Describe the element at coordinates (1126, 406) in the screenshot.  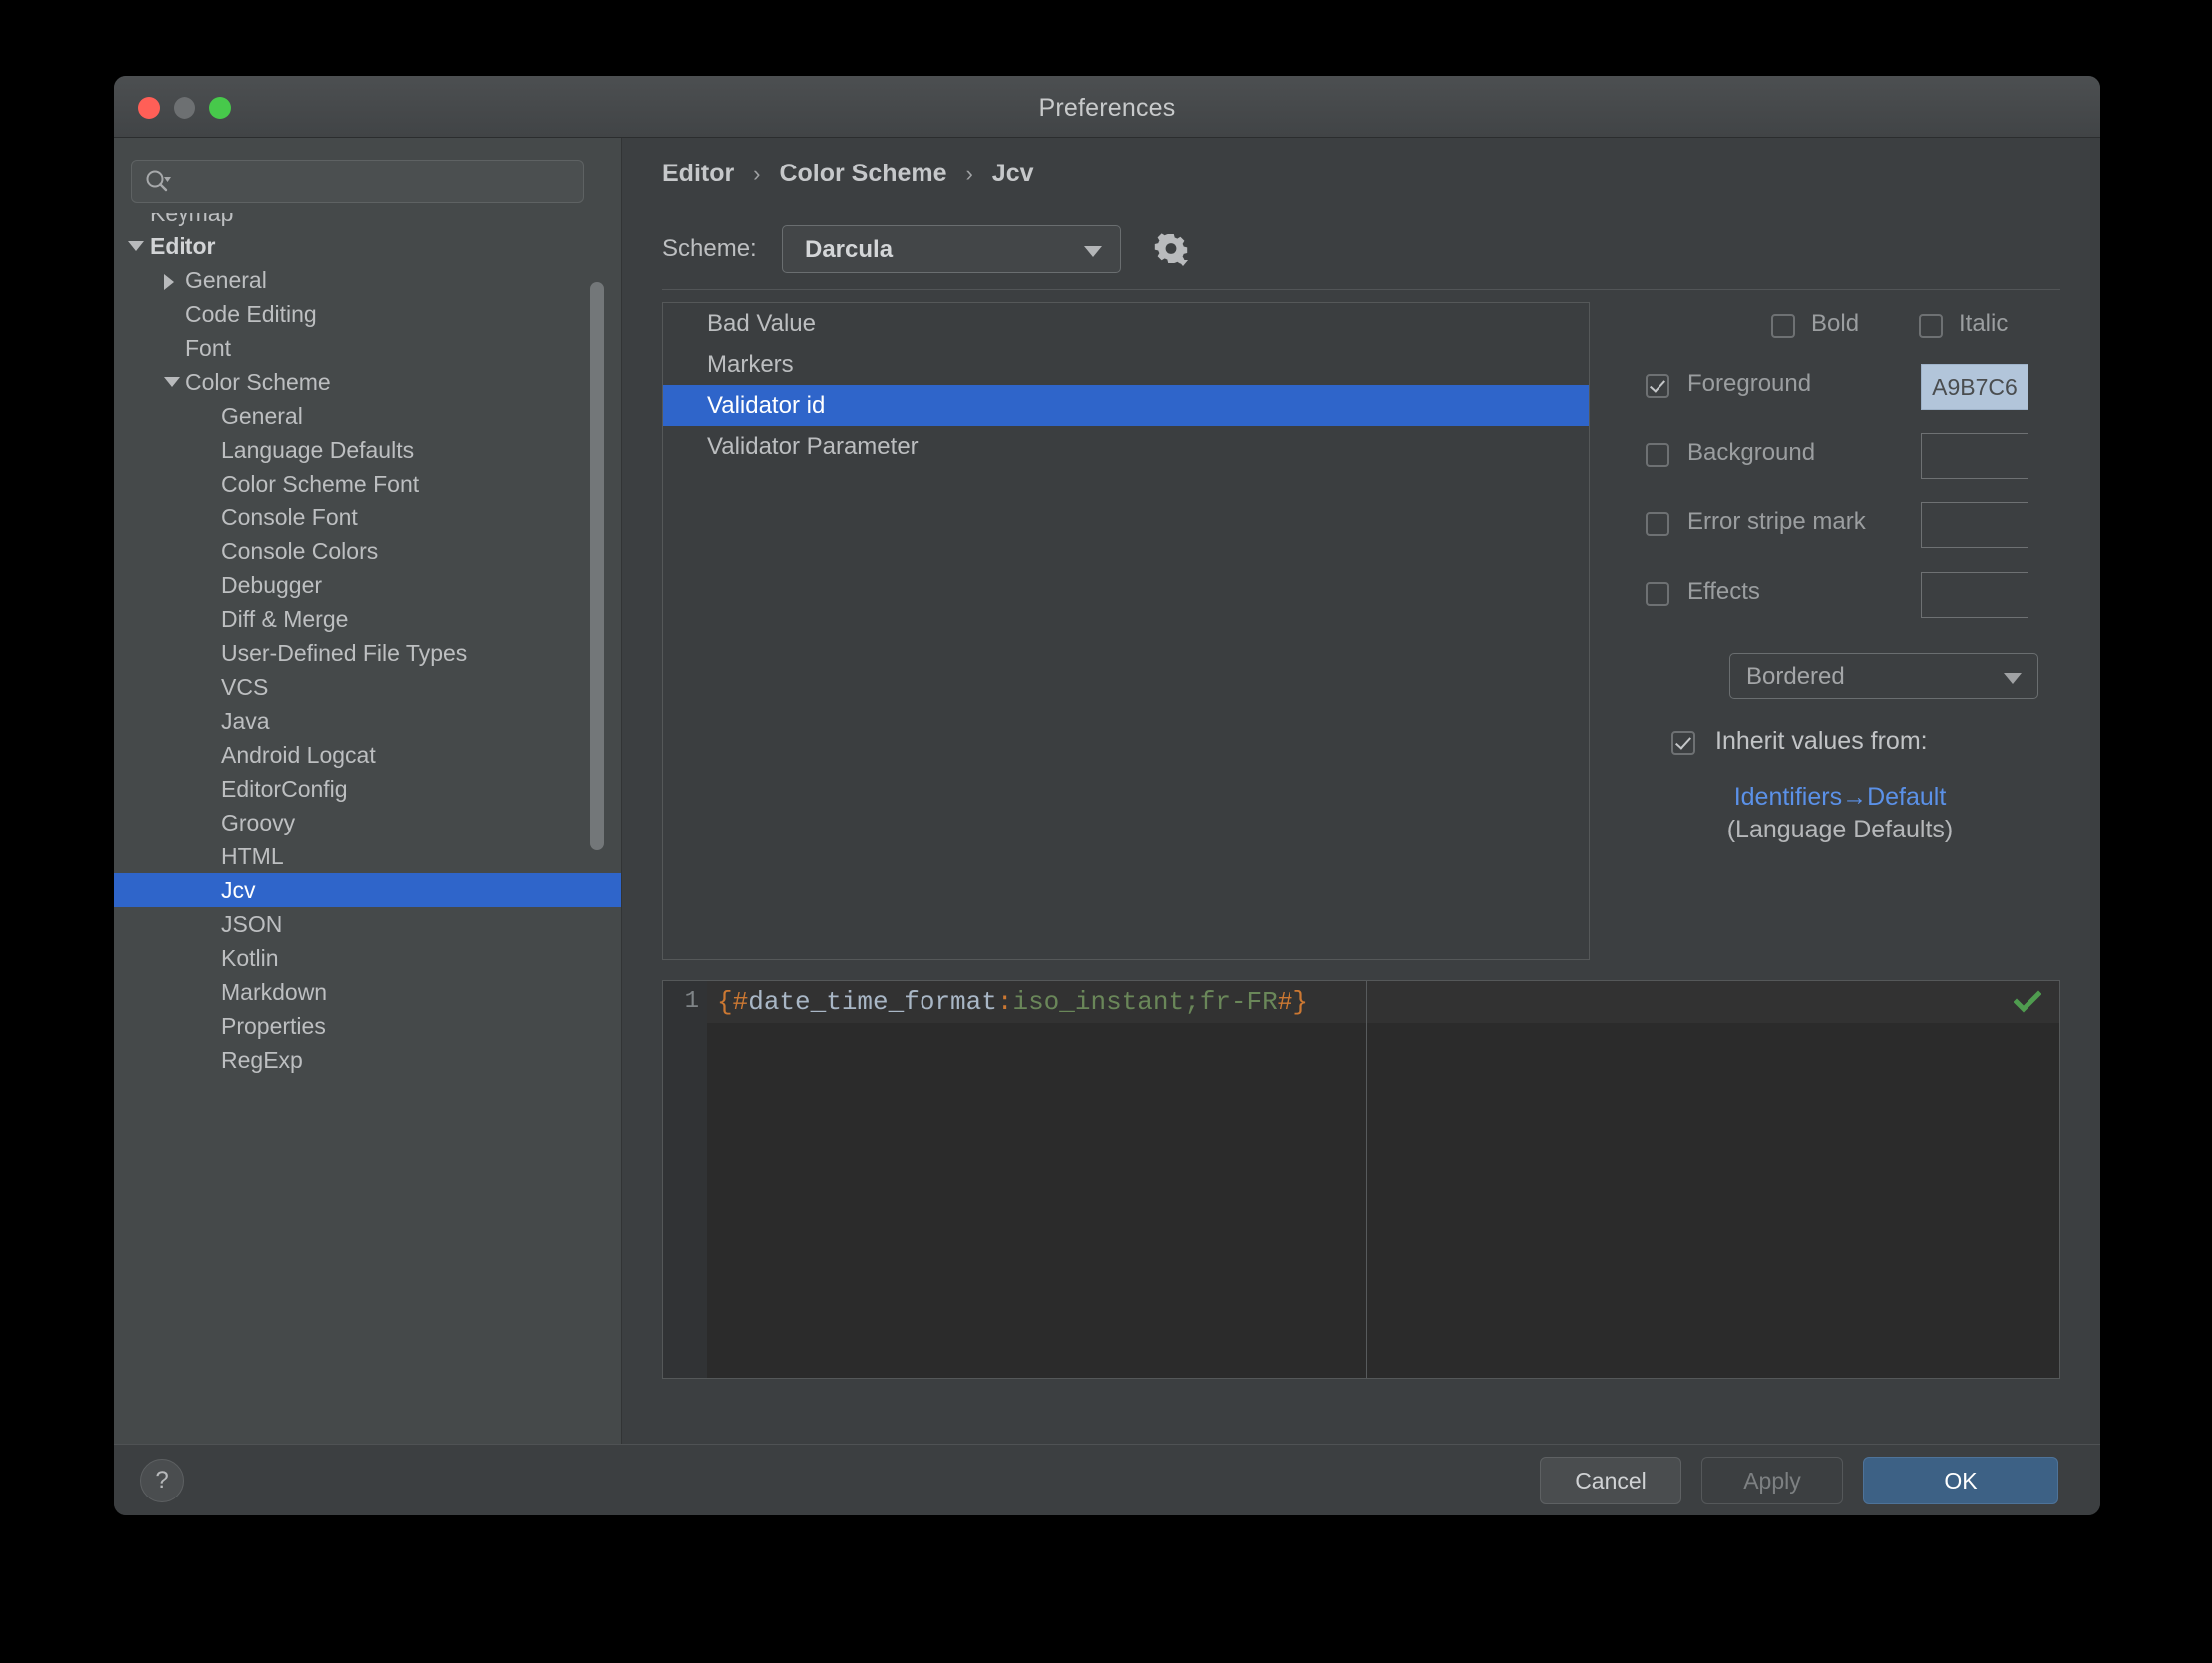
I see `color-setting-item: Validator id` at that location.